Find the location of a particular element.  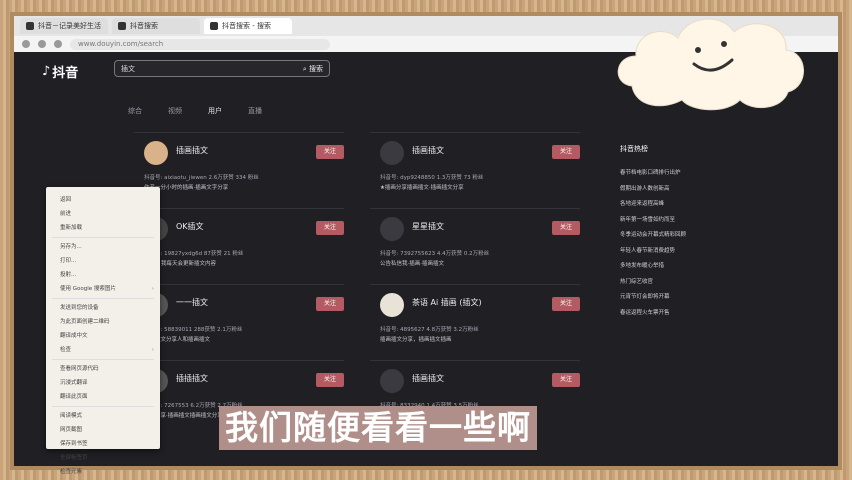

user-meta: 抖音号: 4895627 4.8万获赞 3.2万粉丝 is located at coordinates (429, 330).